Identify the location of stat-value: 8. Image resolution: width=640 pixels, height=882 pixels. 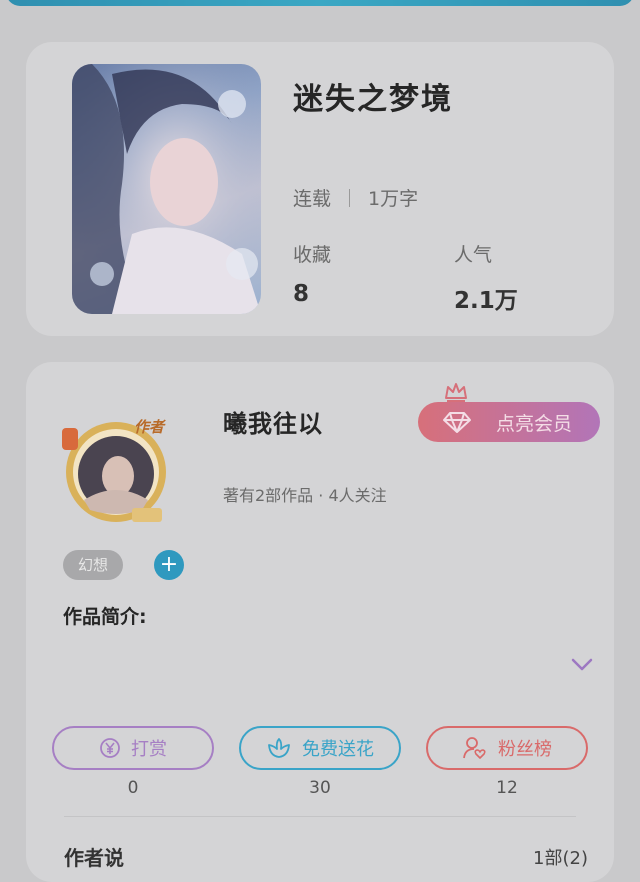
(301, 294).